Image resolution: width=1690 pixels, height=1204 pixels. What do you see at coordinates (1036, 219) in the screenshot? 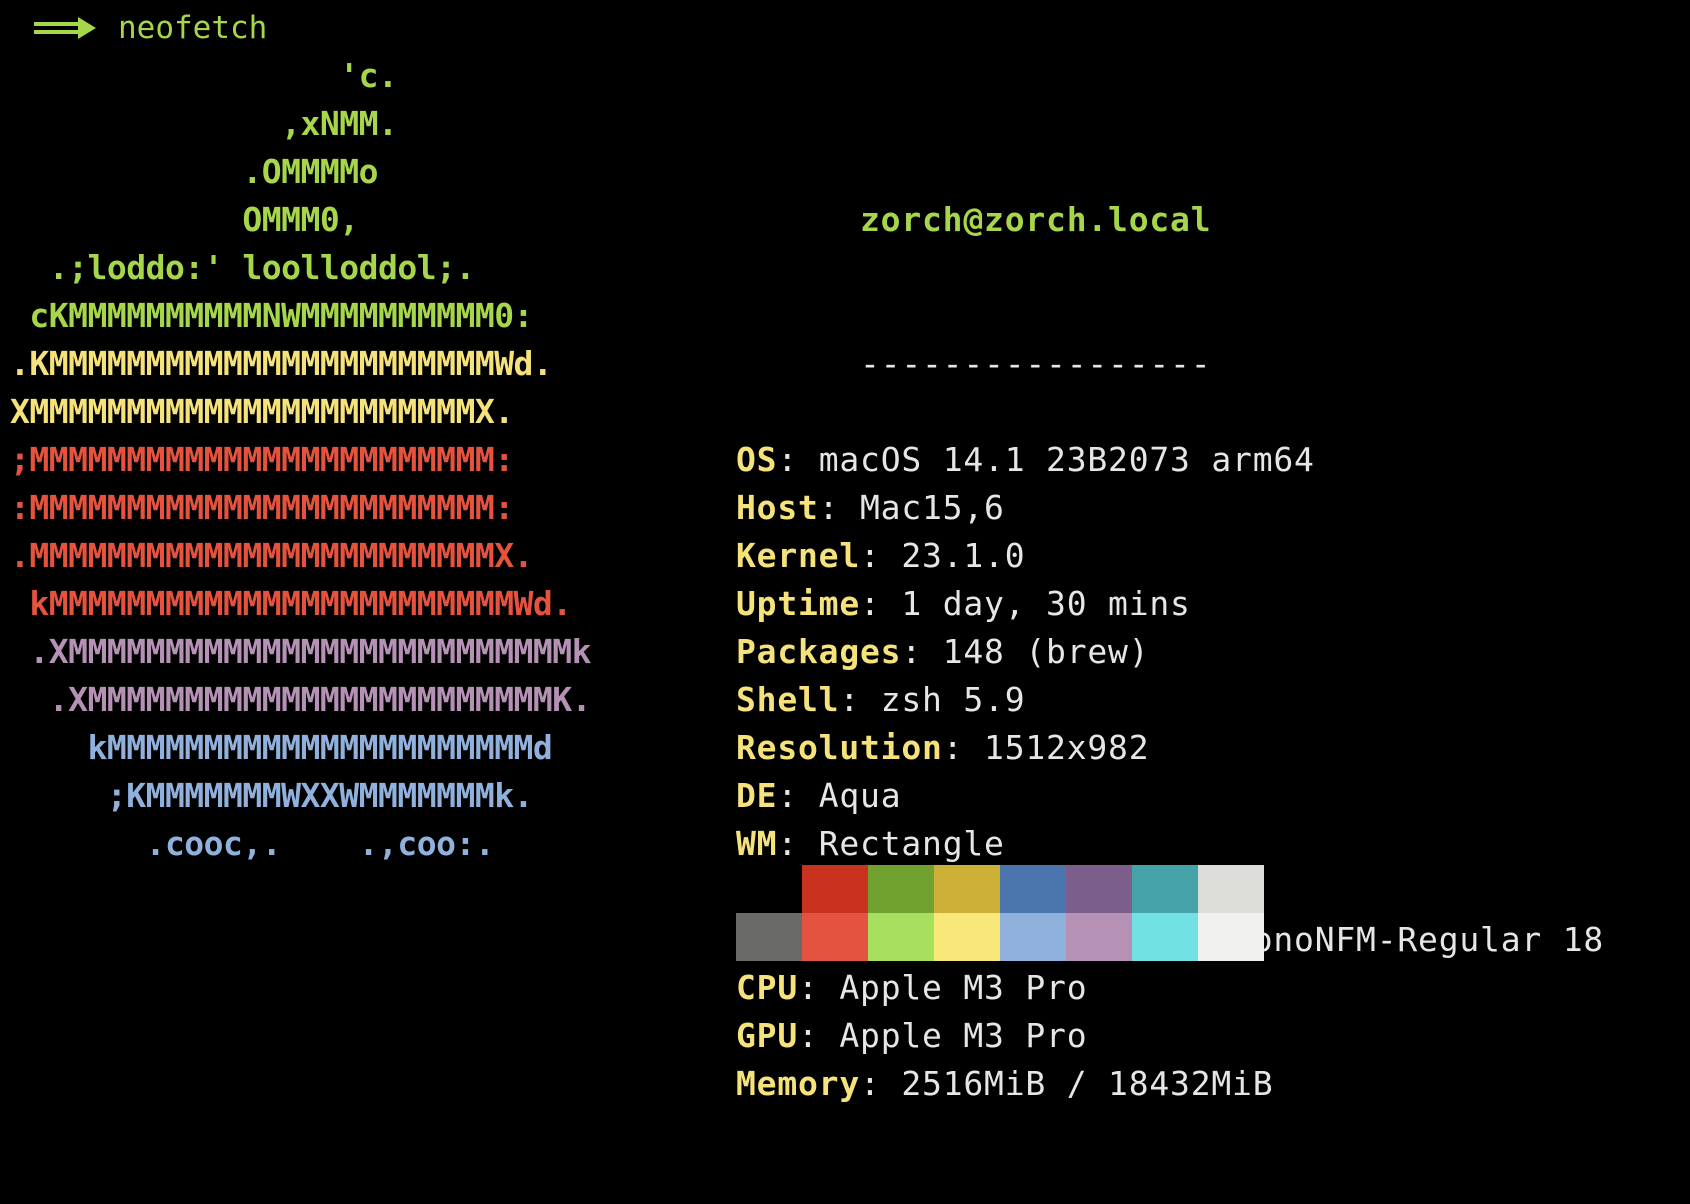
I see `user-host: zorch@zorch.local` at bounding box center [1036, 219].